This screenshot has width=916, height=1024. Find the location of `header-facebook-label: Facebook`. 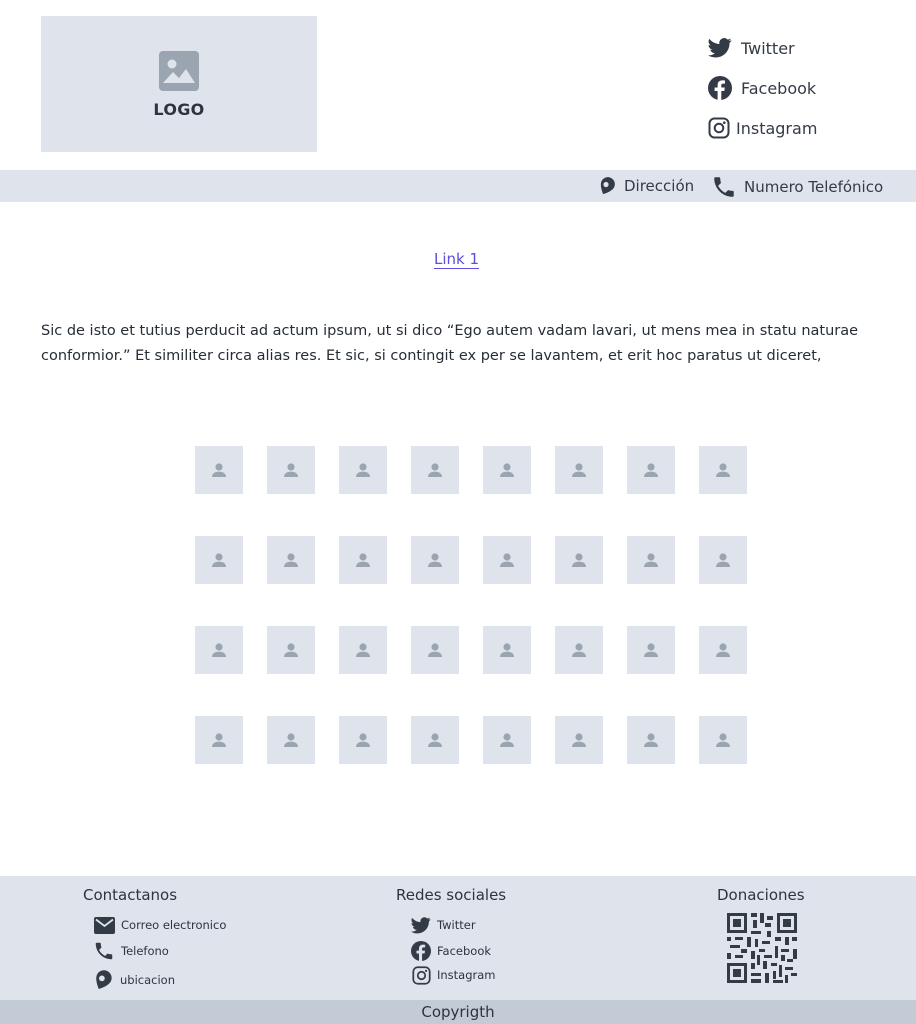

header-facebook-label: Facebook is located at coordinates (779, 88).